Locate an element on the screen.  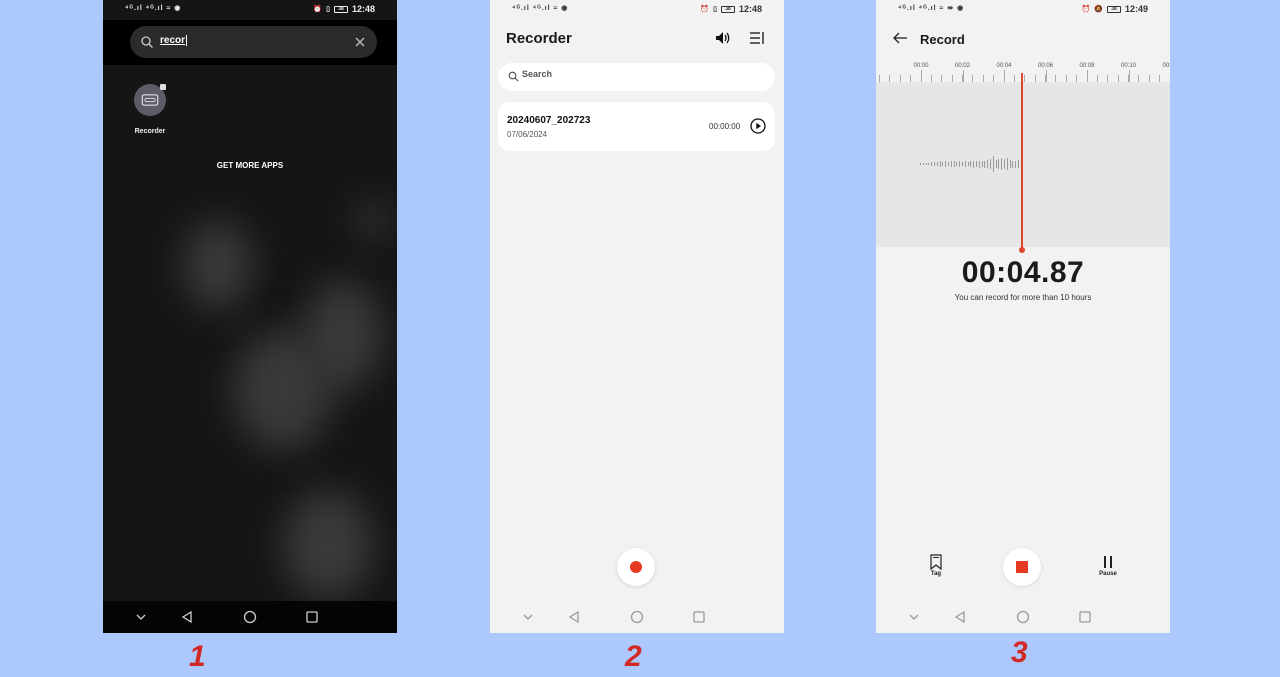
search-bar is located at coordinates (636, 77).